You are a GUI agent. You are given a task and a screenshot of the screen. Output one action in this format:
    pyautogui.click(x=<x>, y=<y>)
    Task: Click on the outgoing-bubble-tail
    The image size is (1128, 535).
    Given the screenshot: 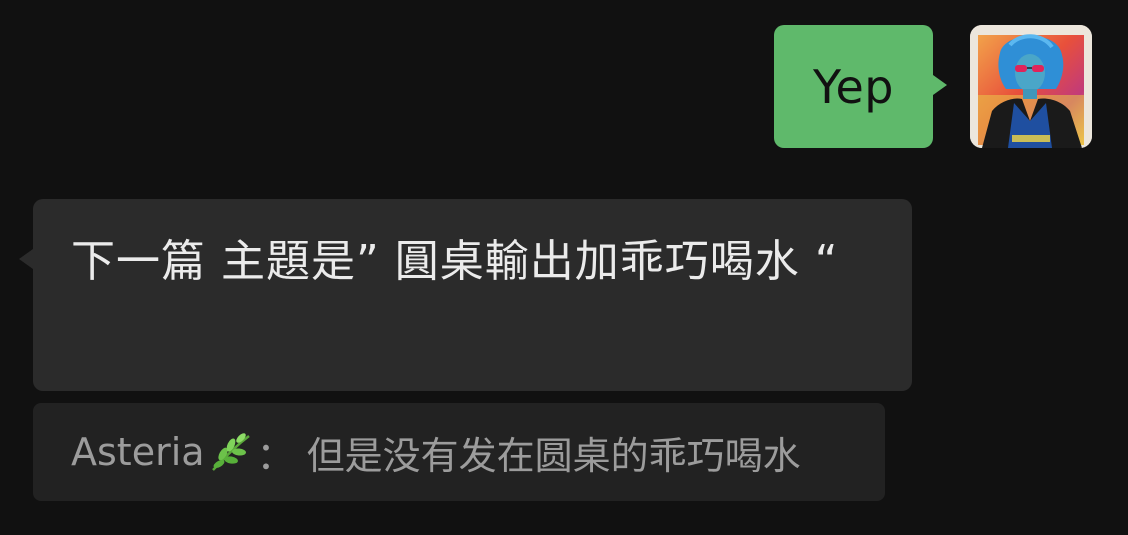 What is the action you would take?
    pyautogui.click(x=940, y=85)
    